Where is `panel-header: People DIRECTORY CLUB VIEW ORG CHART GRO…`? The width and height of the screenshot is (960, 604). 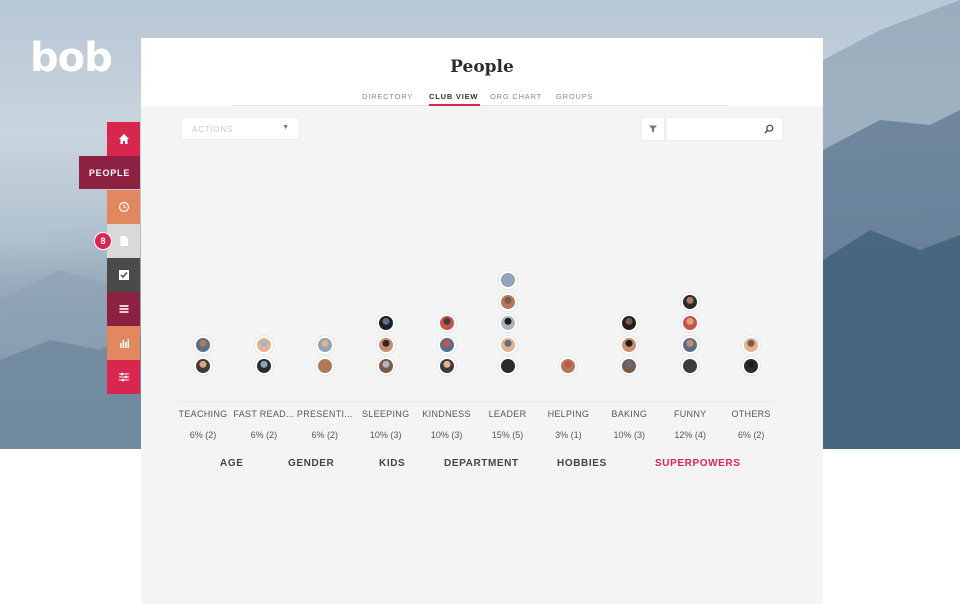 panel-header: People DIRECTORY CLUB VIEW ORG CHART GRO… is located at coordinates (482, 72).